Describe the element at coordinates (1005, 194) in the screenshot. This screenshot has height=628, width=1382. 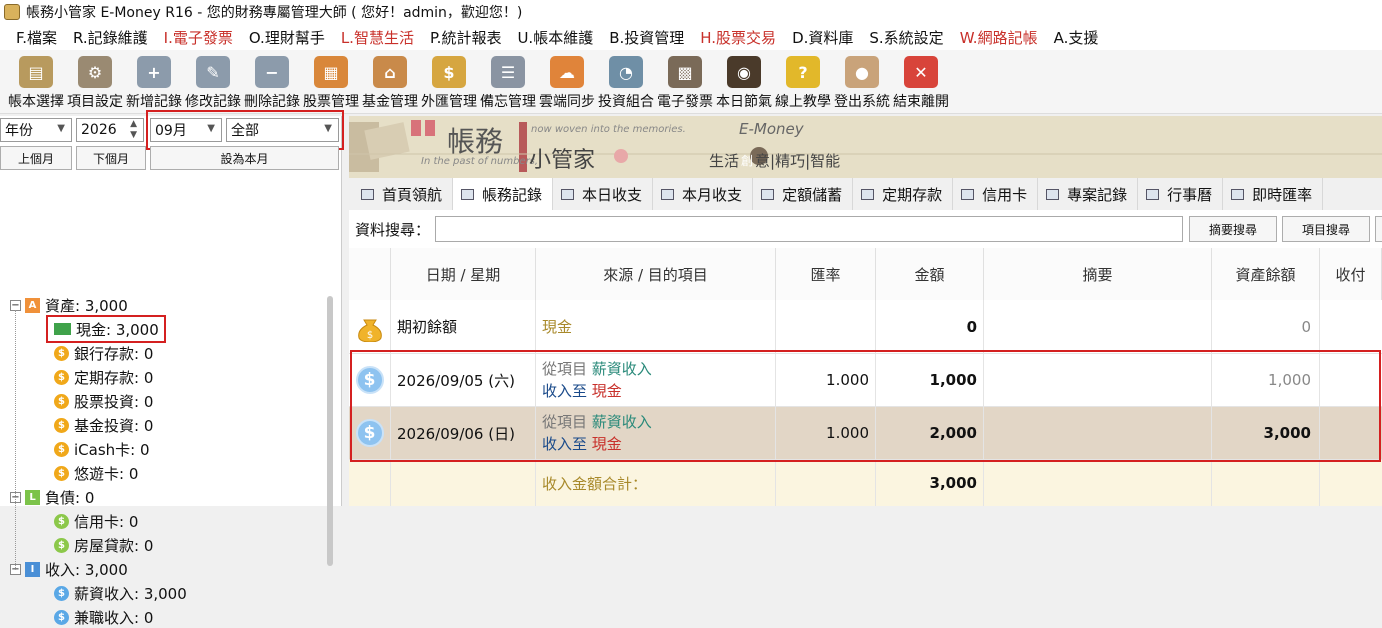
I see `tab-label: 信用卡` at that location.